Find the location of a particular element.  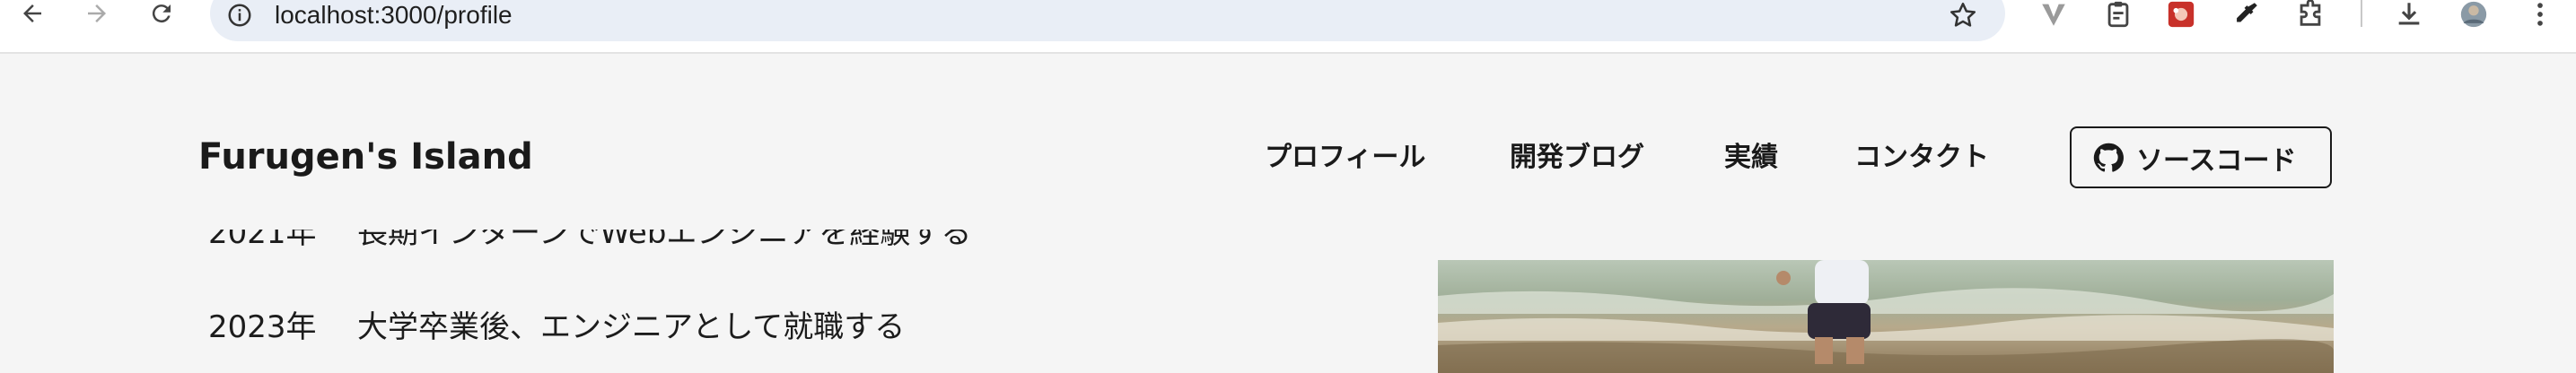

forward-icon is located at coordinates (97, 14).